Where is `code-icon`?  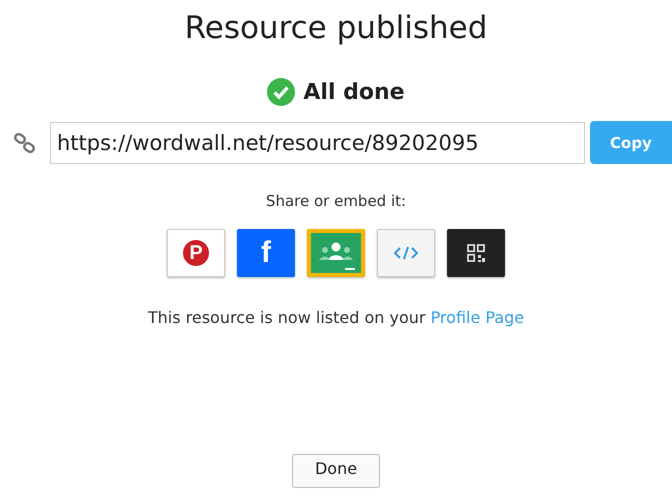 code-icon is located at coordinates (406, 253).